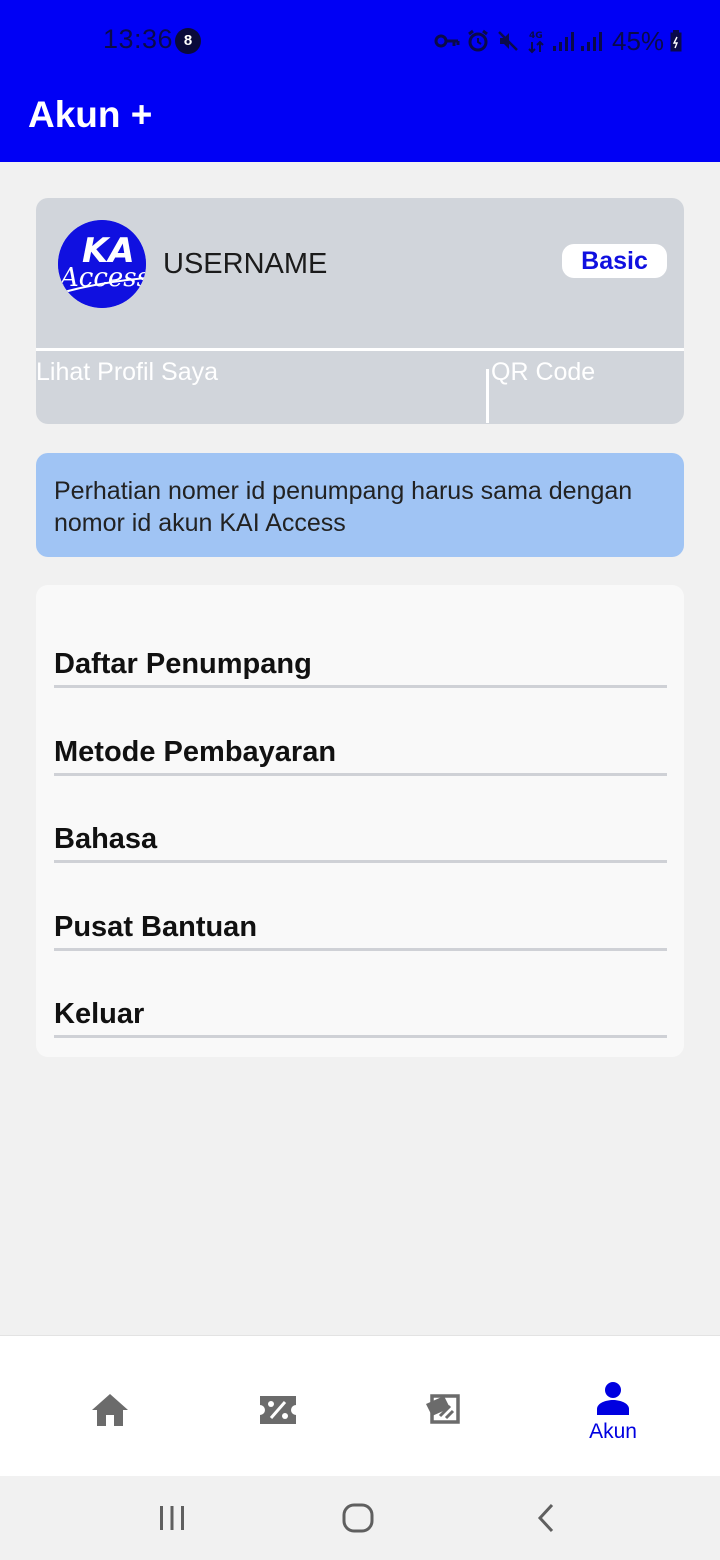  Describe the element at coordinates (278, 1410) in the screenshot. I see `promo-ticket-icon` at that location.